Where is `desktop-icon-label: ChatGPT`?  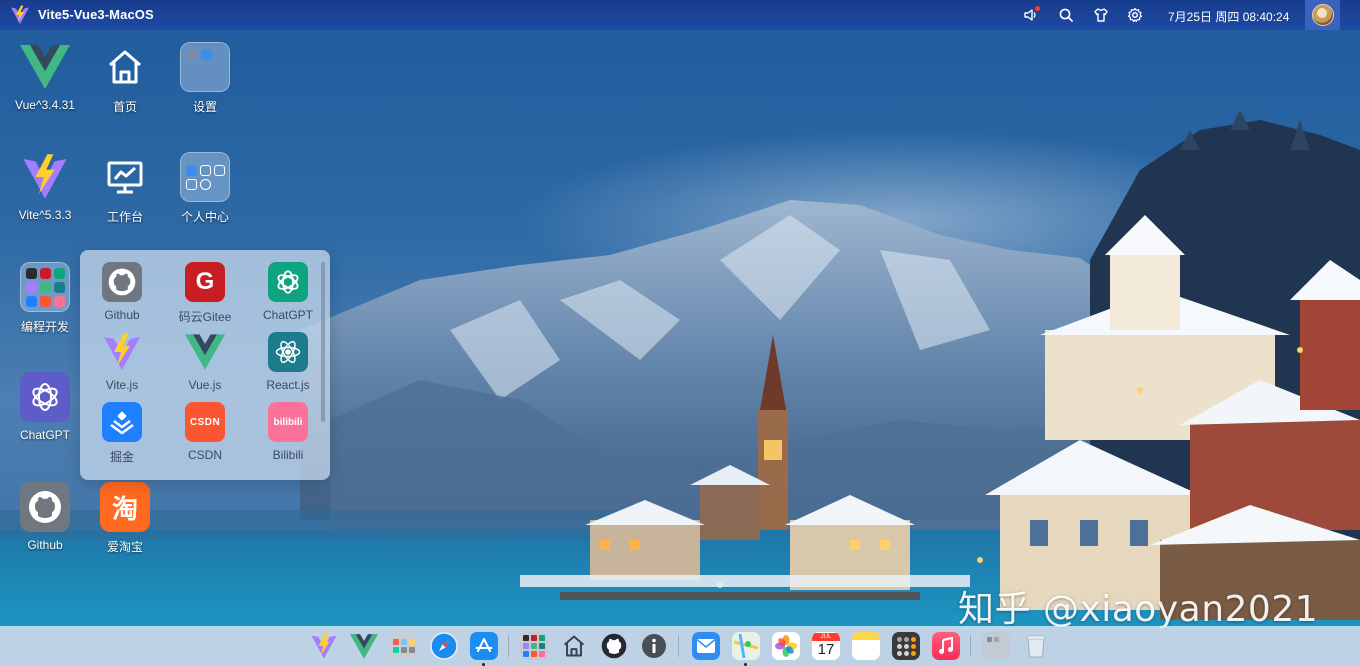 desktop-icon-label: ChatGPT is located at coordinates (44, 435).